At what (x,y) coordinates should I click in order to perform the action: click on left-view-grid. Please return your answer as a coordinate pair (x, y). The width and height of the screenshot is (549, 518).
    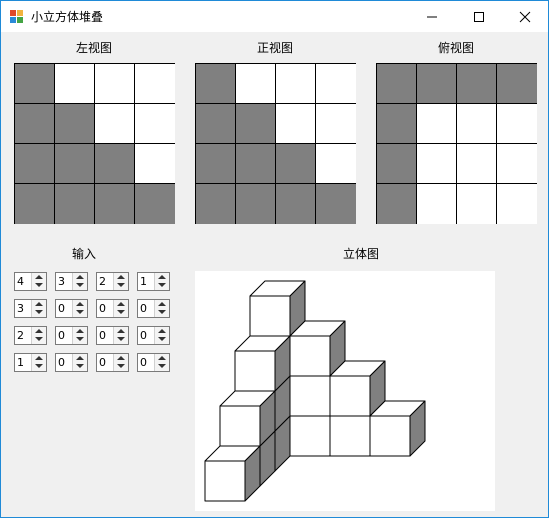
    Looking at the image, I should click on (94, 143).